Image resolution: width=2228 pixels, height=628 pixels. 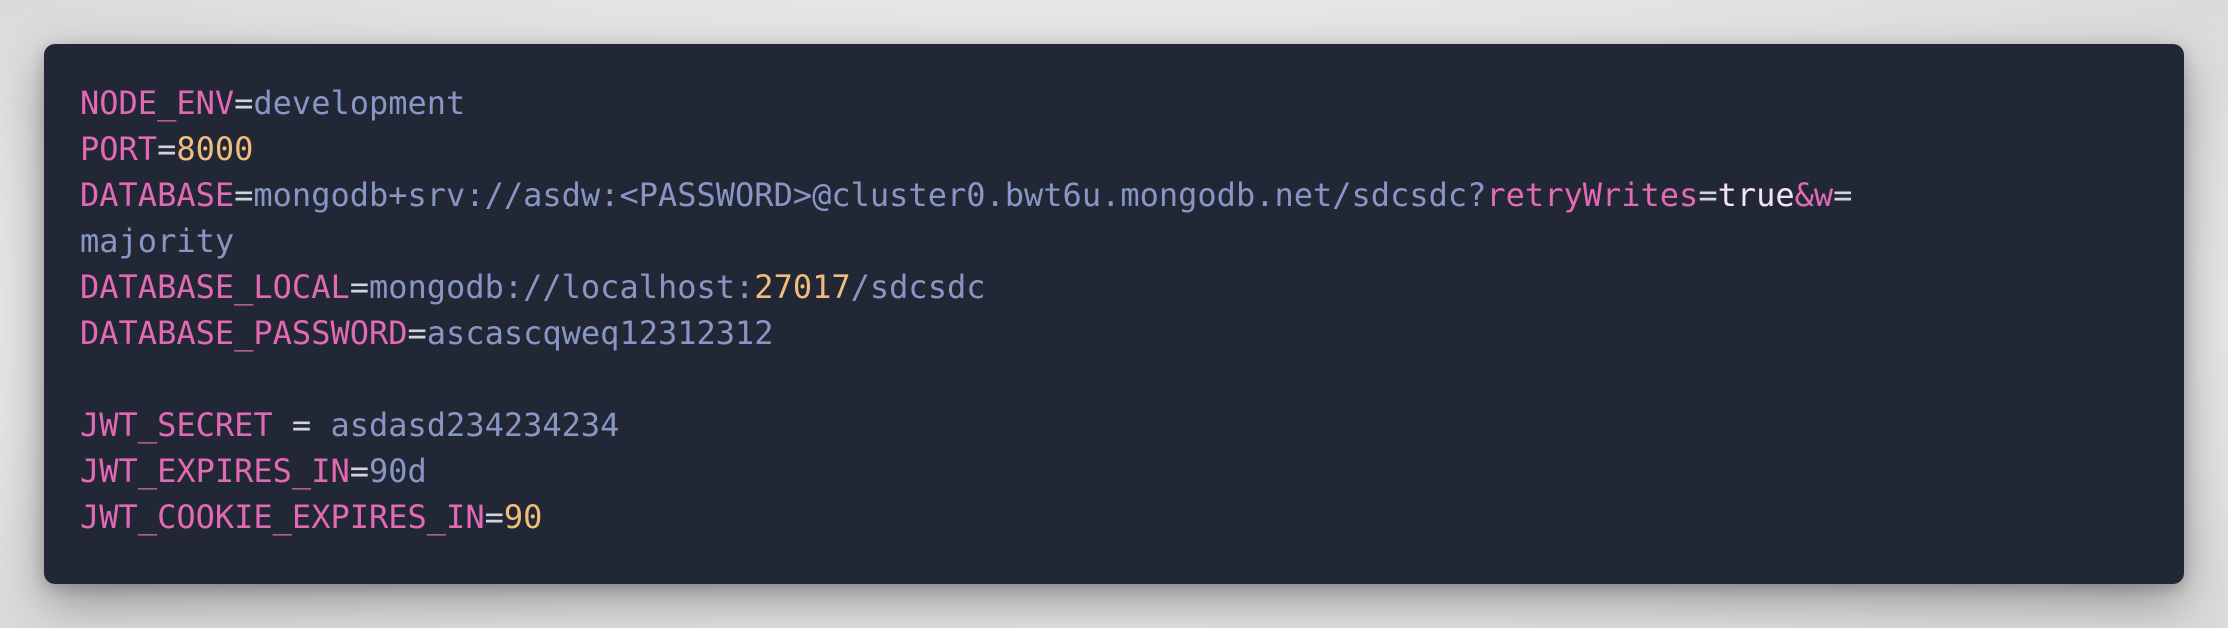 What do you see at coordinates (157, 103) in the screenshot?
I see `env-key: NODE_ENV` at bounding box center [157, 103].